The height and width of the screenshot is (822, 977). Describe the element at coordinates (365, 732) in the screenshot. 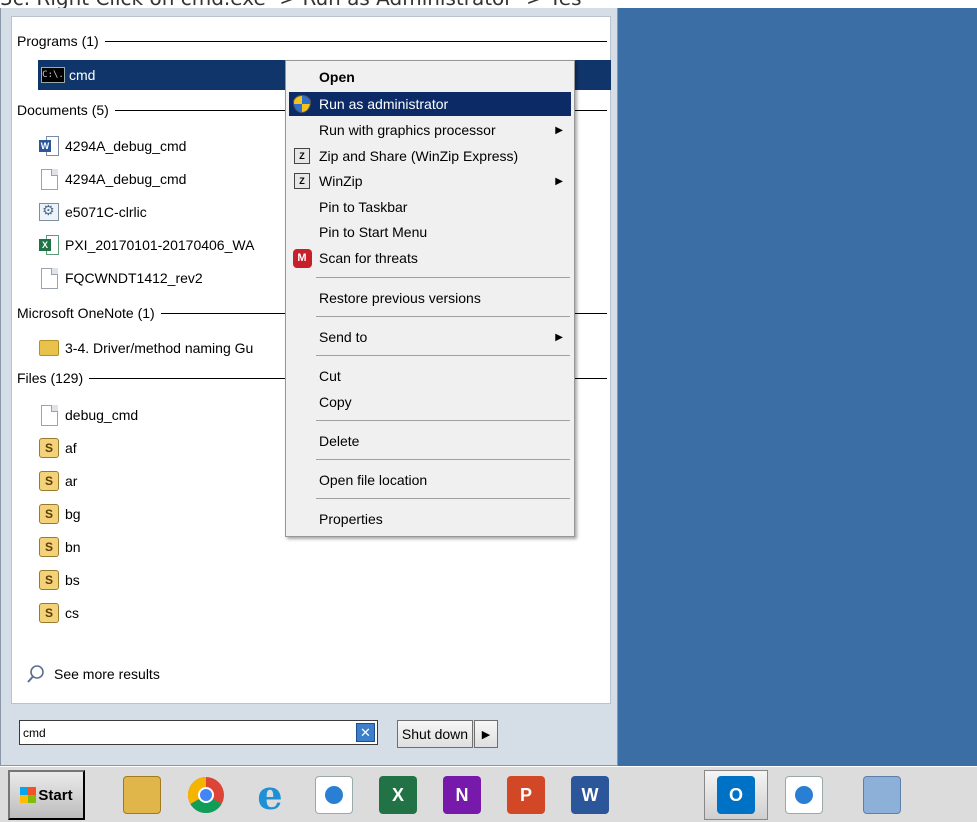

I see `clear-search-button: ✕` at that location.